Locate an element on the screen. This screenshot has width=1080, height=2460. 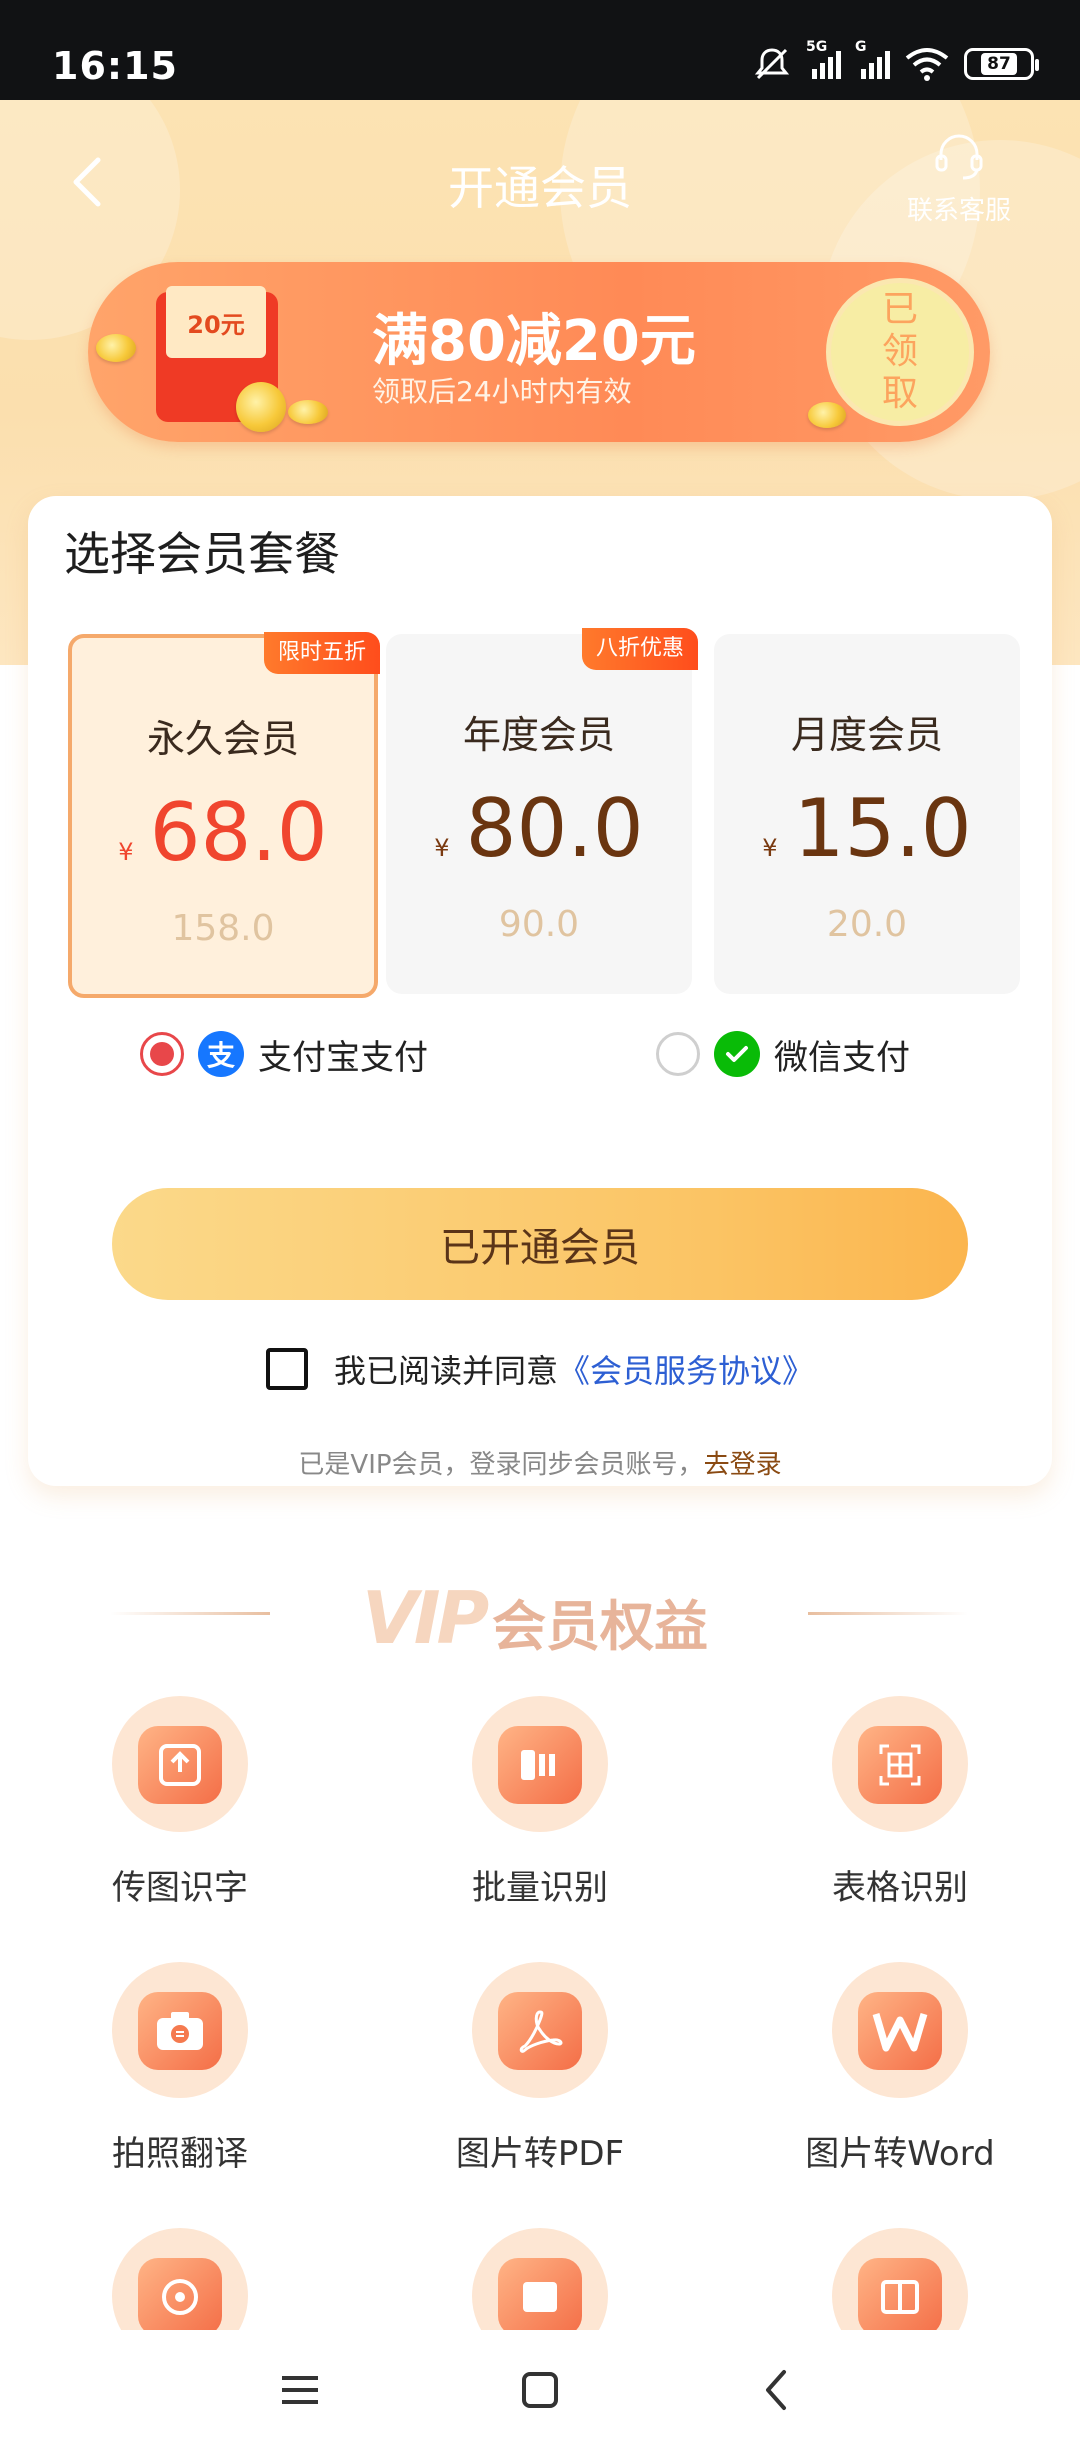
back-nav-icon is located at coordinates (778, 2390).